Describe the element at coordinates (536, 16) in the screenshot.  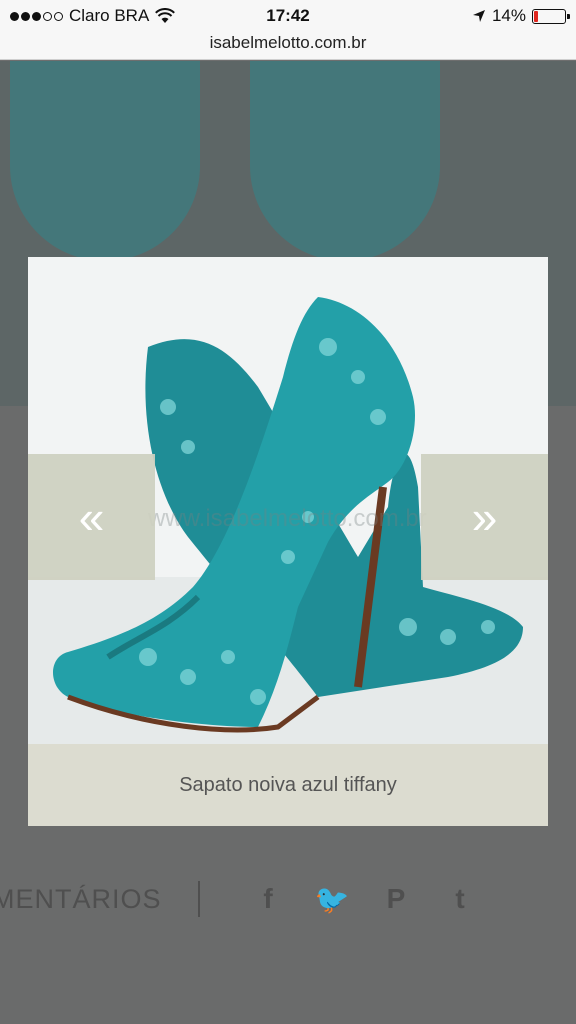
I see `battery-level` at that location.